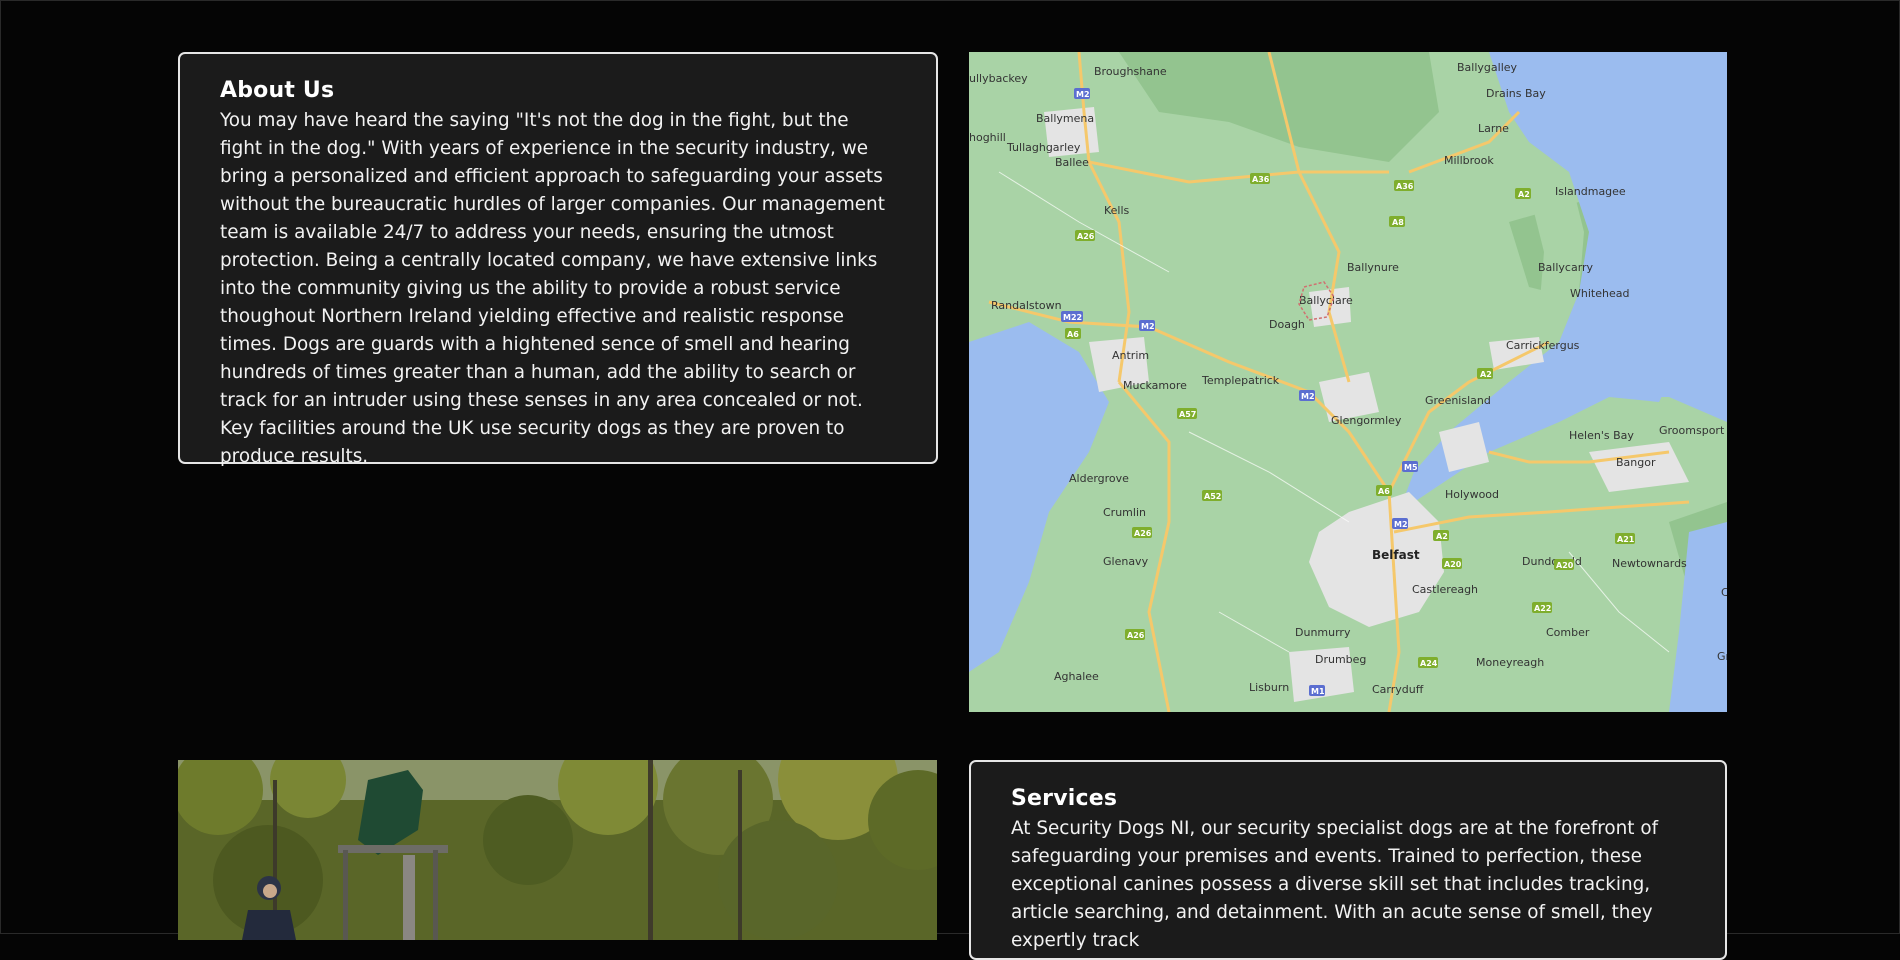 Image resolution: width=1900 pixels, height=960 pixels. What do you see at coordinates (1065, 118) in the screenshot?
I see `map-label-ballymena: Ballymena` at bounding box center [1065, 118].